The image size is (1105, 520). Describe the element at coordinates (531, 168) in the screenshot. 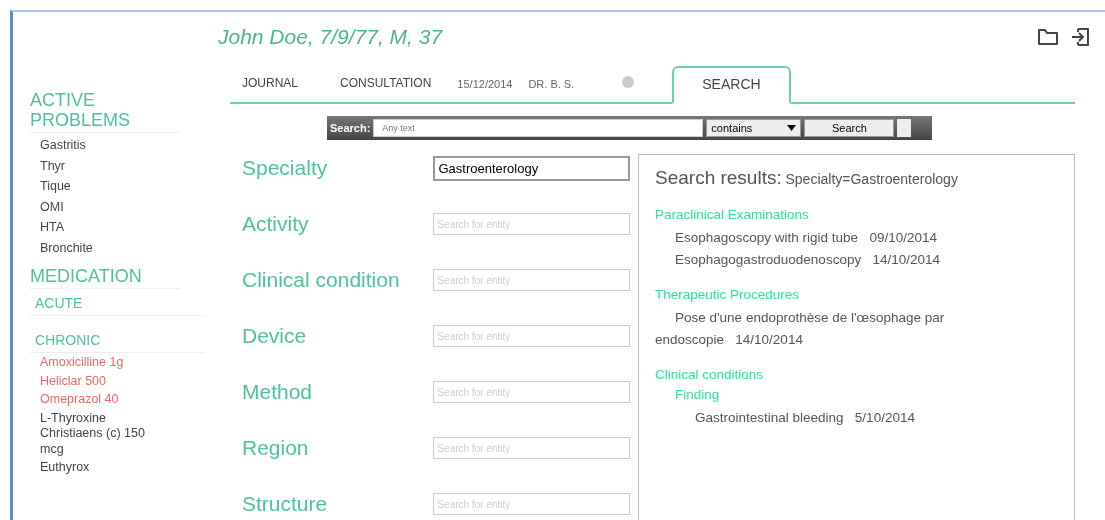

I see `entity-field: Gastroenterology` at that location.